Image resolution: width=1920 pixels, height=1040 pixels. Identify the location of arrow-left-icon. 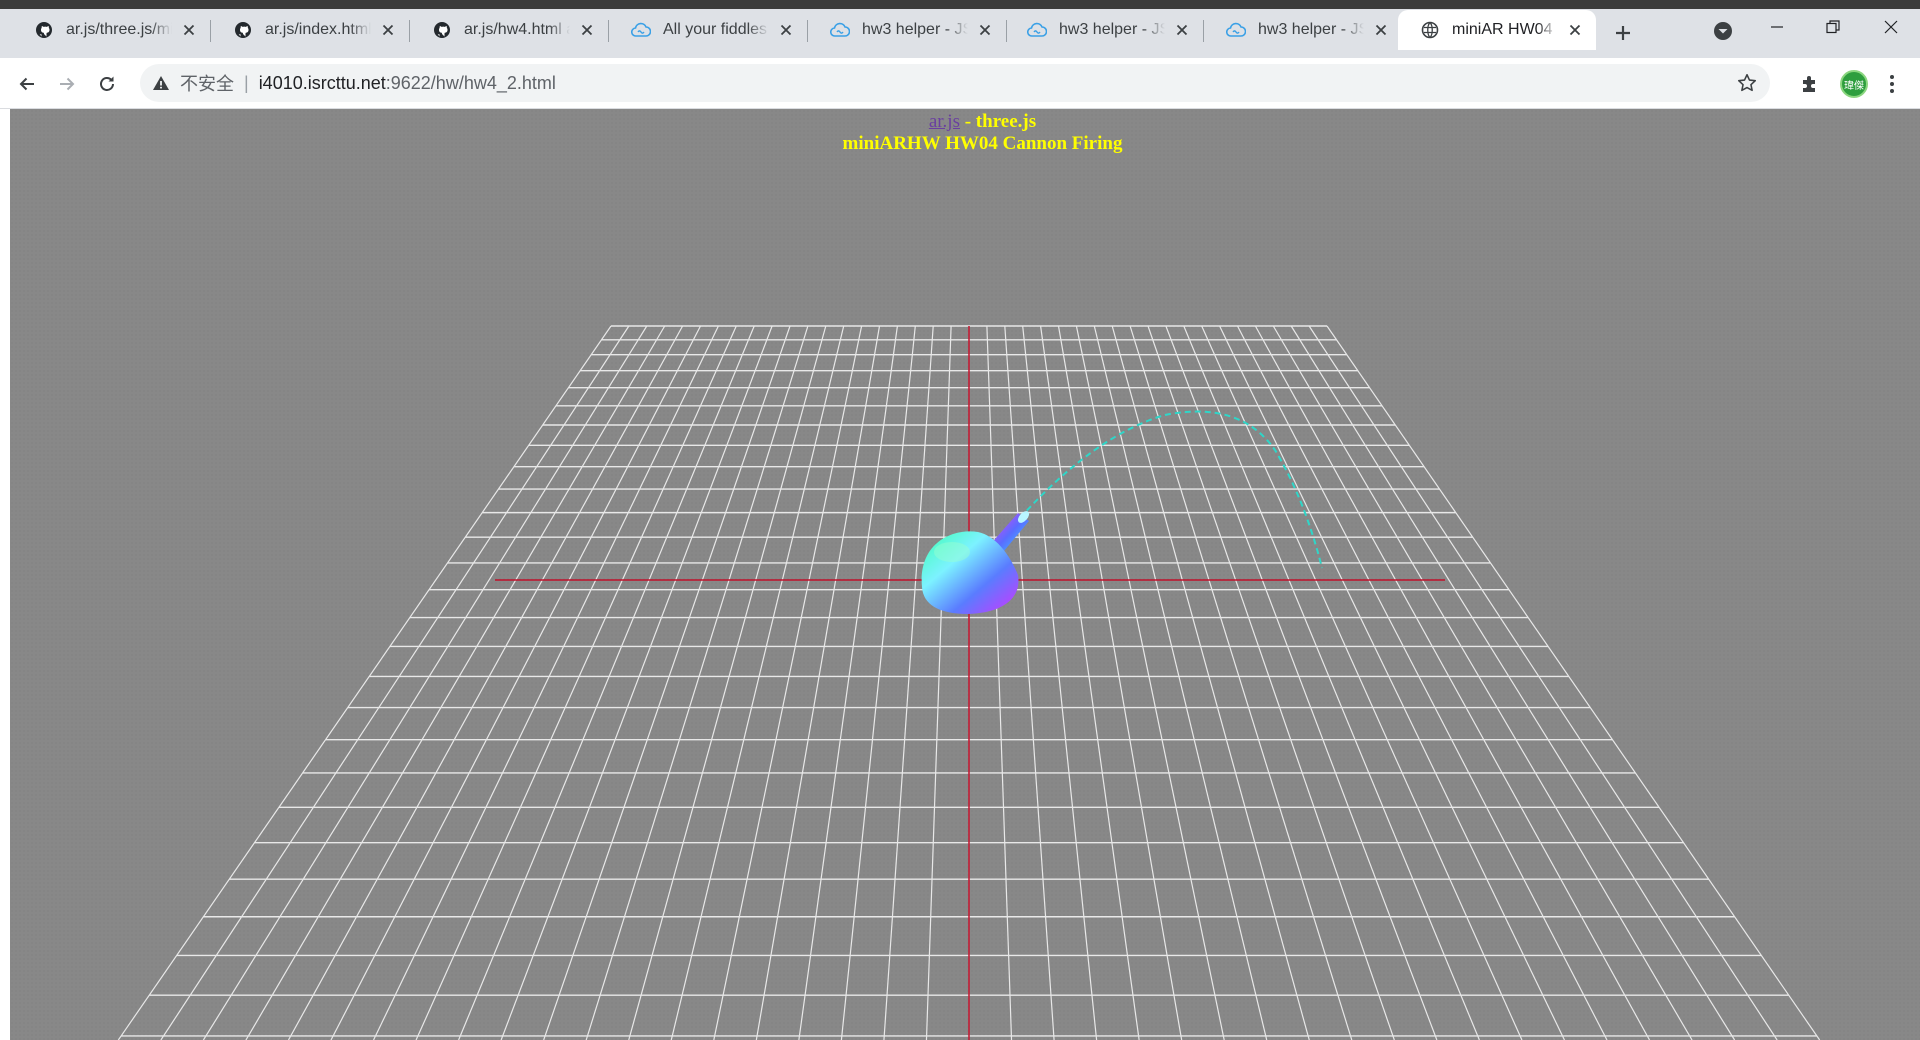
(26, 84).